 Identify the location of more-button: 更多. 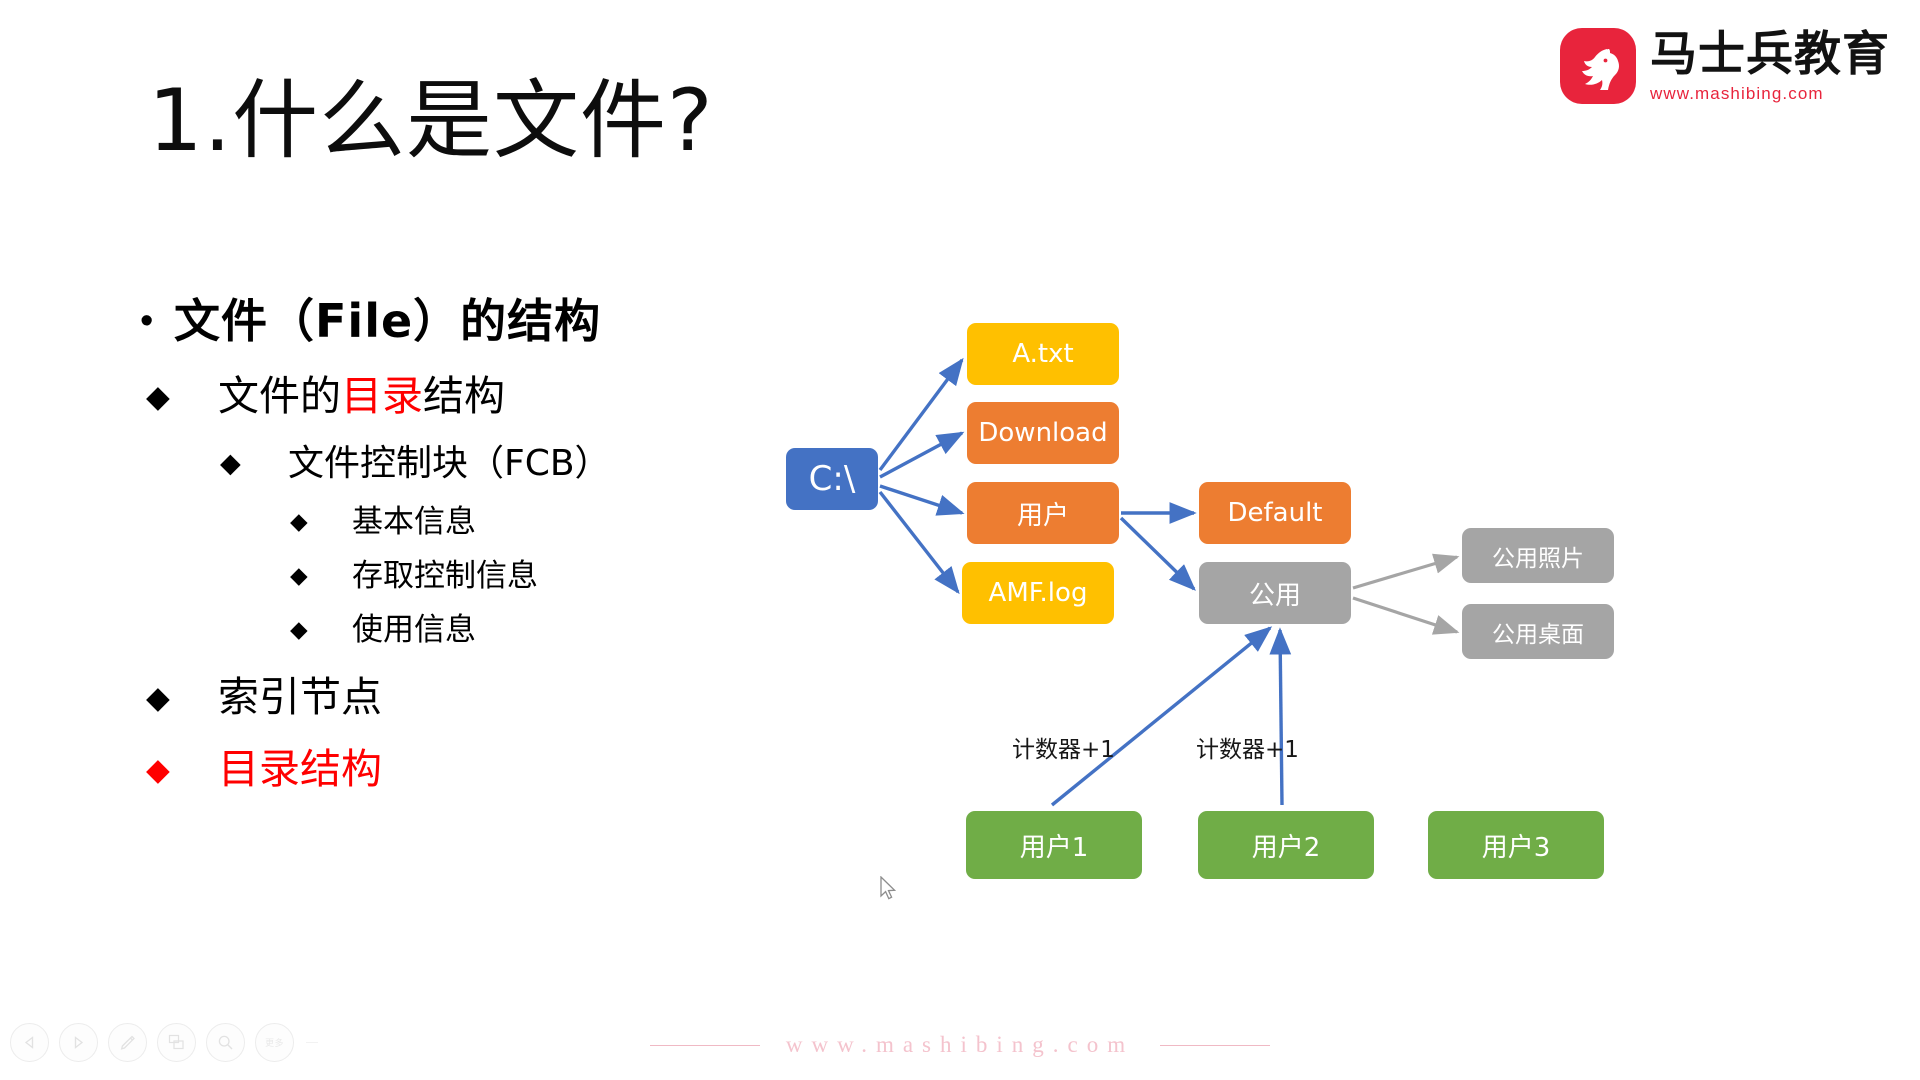
(274, 1042).